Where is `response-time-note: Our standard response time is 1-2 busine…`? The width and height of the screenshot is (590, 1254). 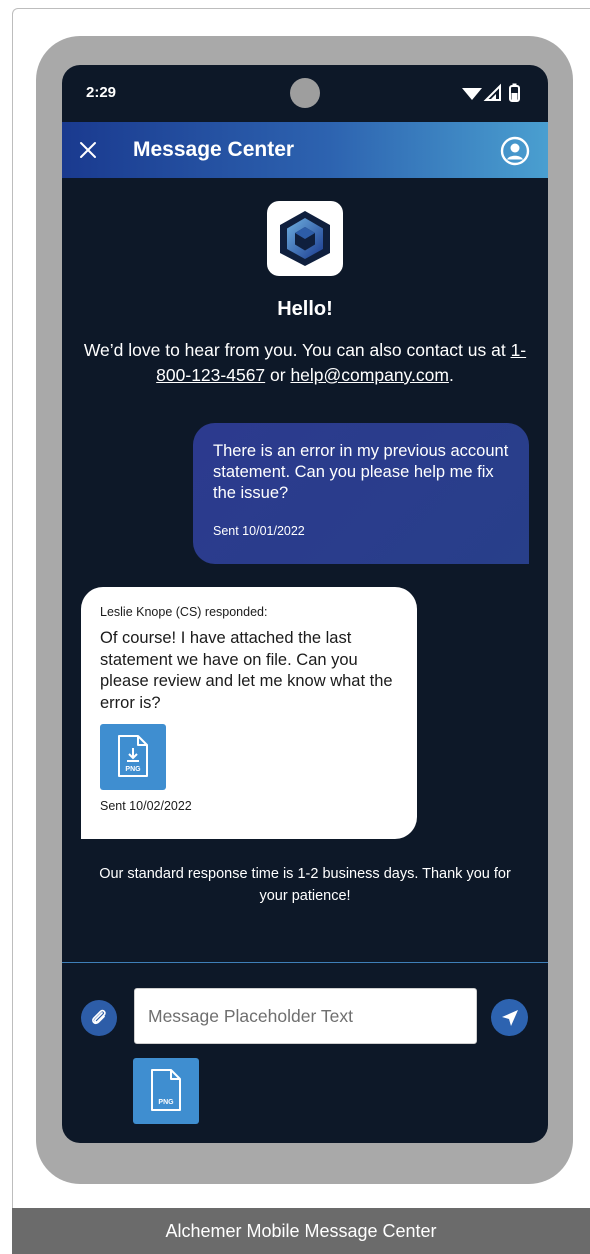
response-time-note: Our standard response time is 1-2 busine… is located at coordinates (305, 885).